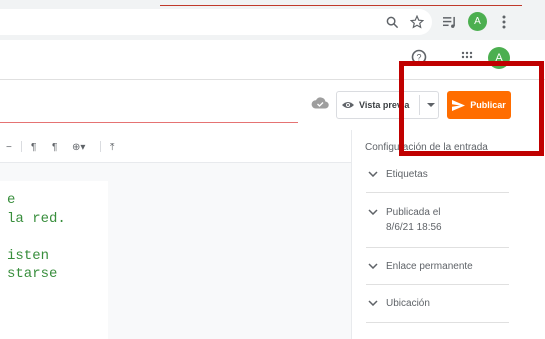 This screenshot has width=545, height=339. Describe the element at coordinates (437, 303) in the screenshot. I see `sidebar-item-location: Ubicación` at that location.